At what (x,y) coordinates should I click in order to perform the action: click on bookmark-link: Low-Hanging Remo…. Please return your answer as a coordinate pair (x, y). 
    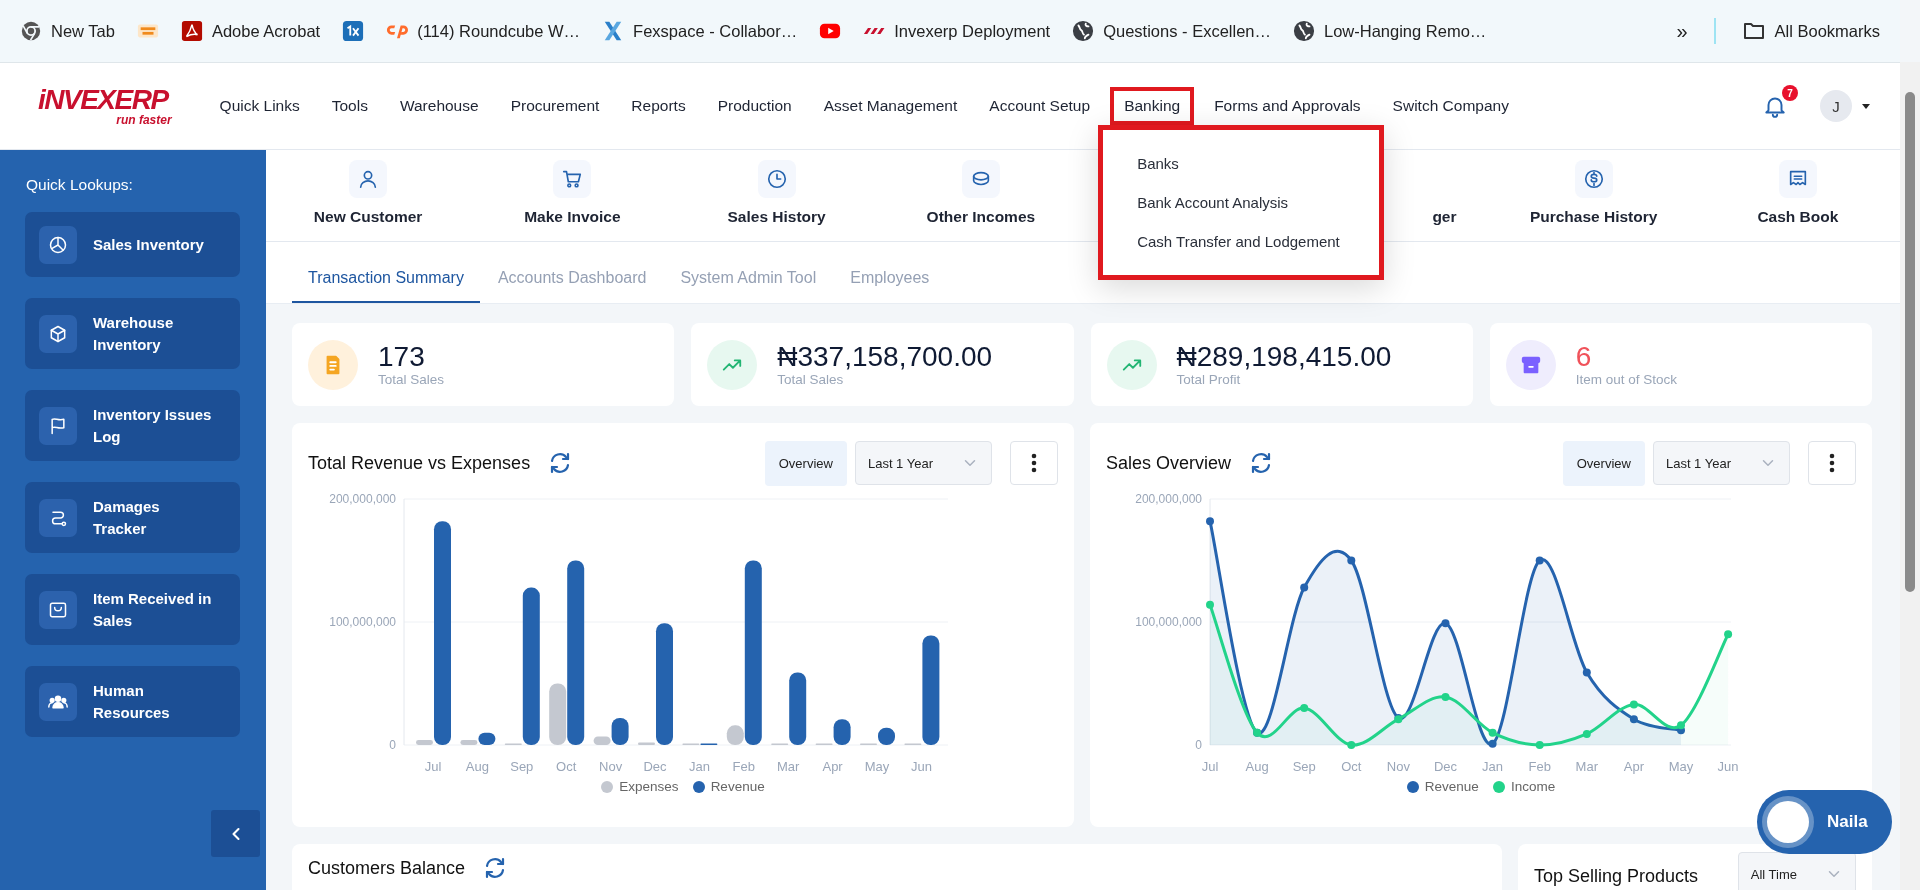
    Looking at the image, I should click on (1390, 31).